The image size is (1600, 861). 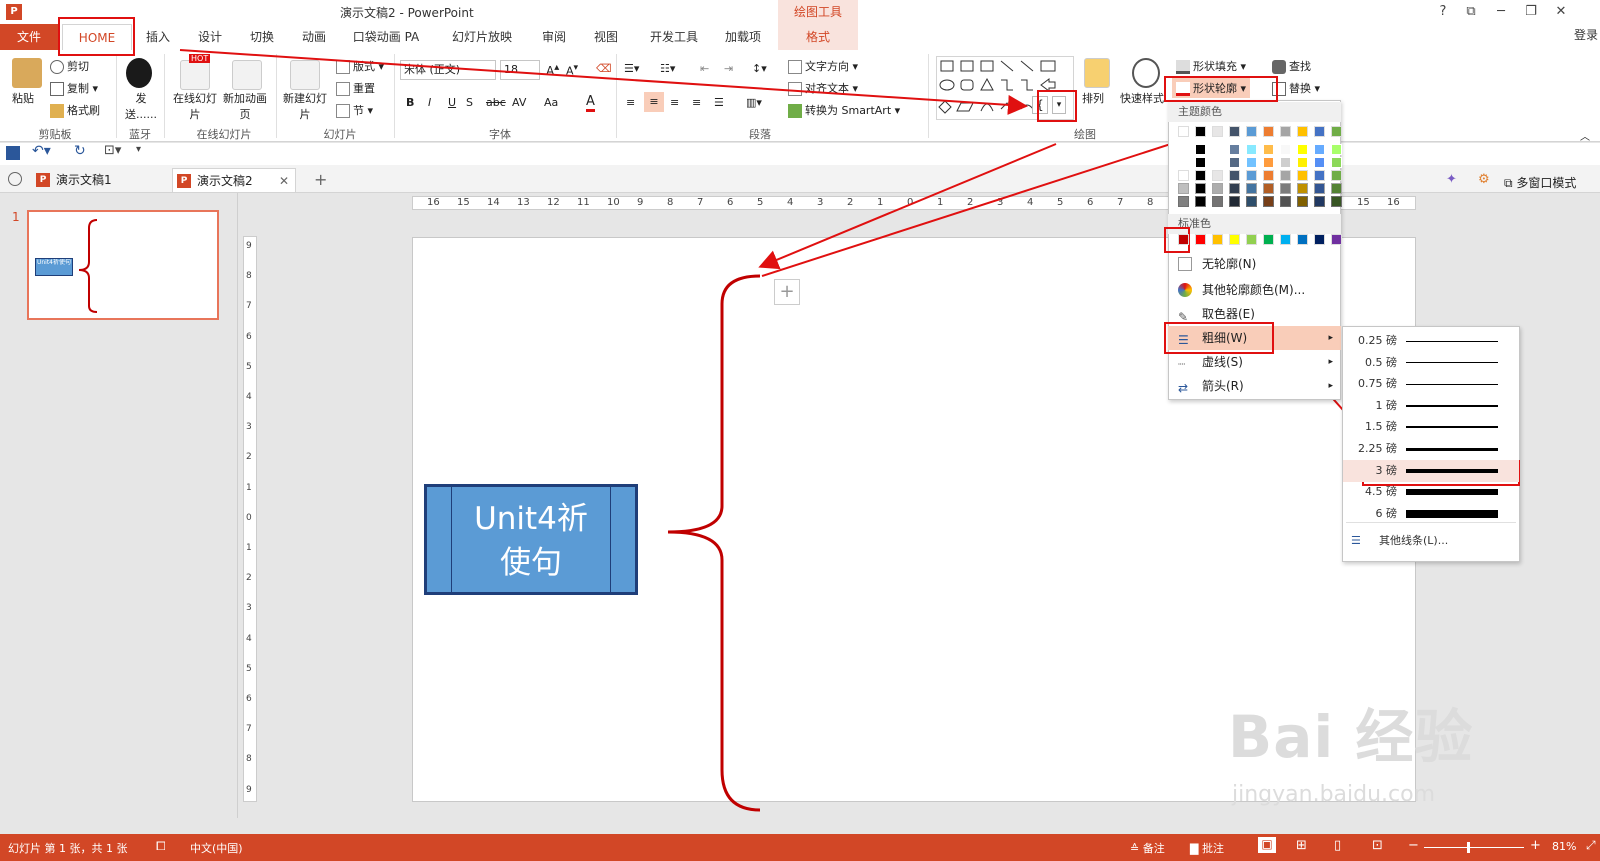 What do you see at coordinates (161, 846) in the screenshot?
I see `proofing-icon: ⧠` at bounding box center [161, 846].